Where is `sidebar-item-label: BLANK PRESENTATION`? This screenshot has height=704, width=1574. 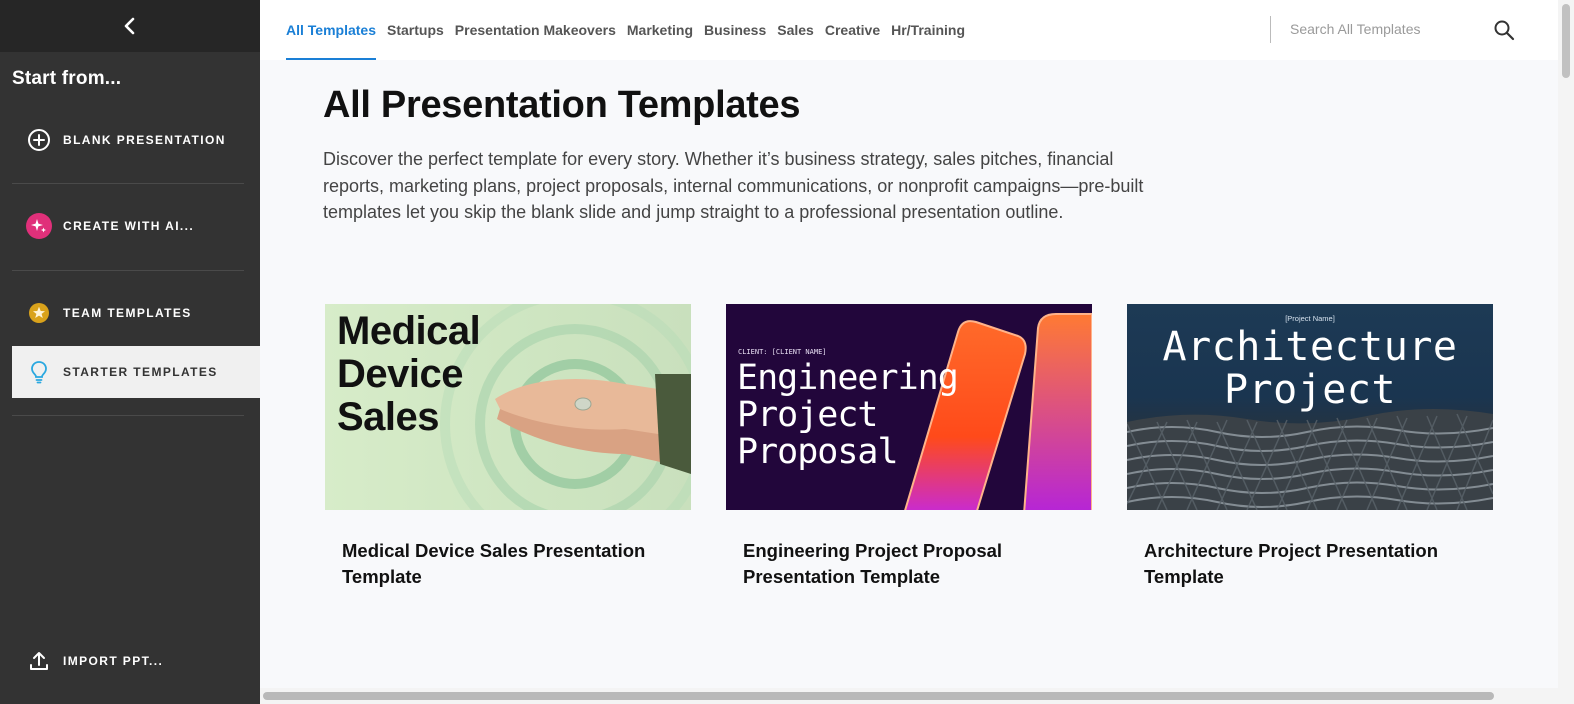 sidebar-item-label: BLANK PRESENTATION is located at coordinates (144, 140).